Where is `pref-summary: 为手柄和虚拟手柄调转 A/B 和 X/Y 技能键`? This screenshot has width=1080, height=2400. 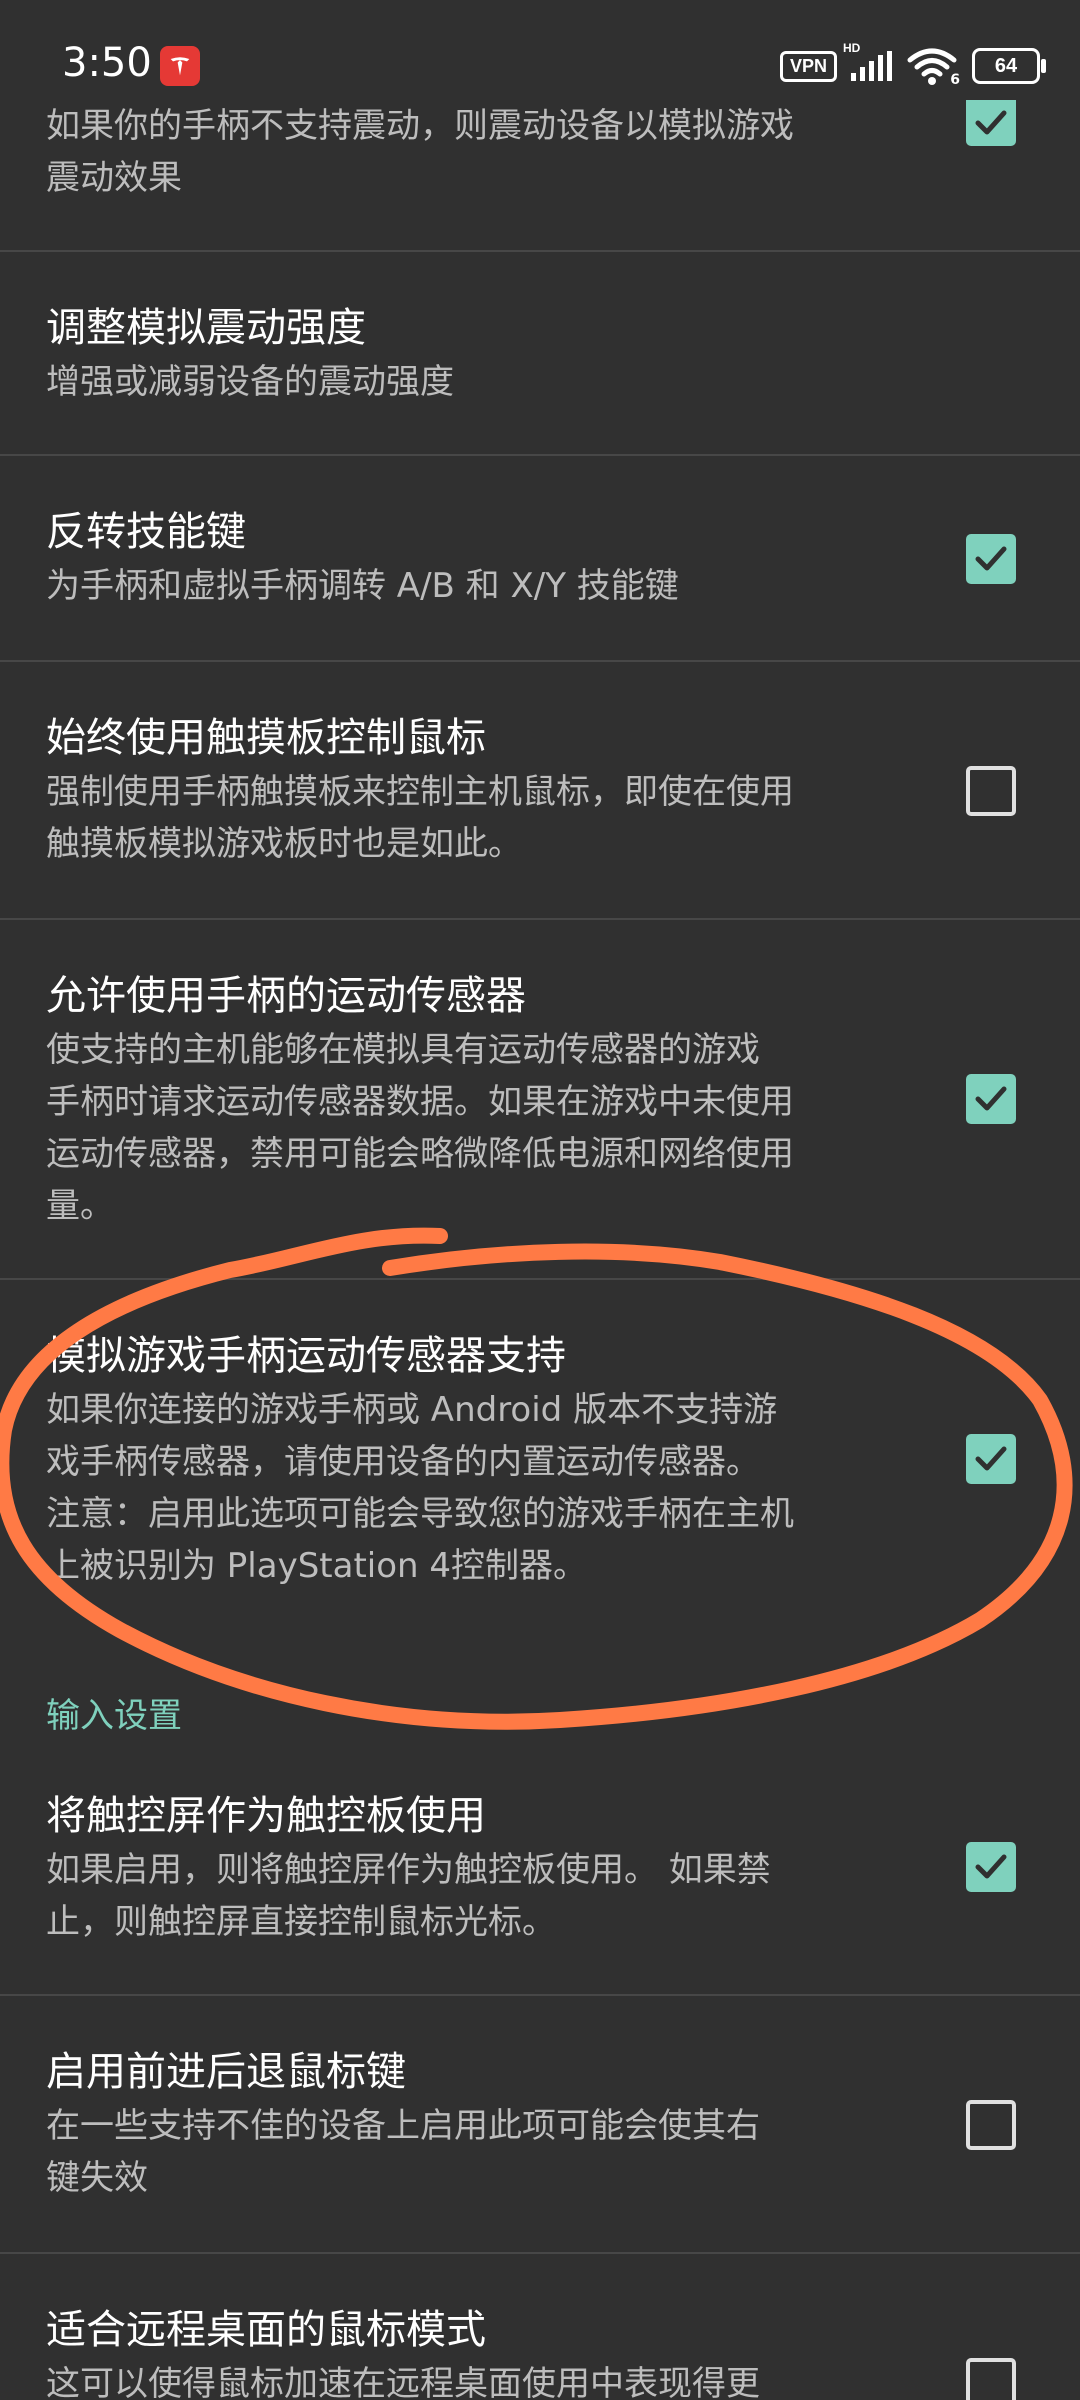
pref-summary: 为手柄和虚拟手柄调转 A/B 和 X/Y 技能键 is located at coordinates (362, 586).